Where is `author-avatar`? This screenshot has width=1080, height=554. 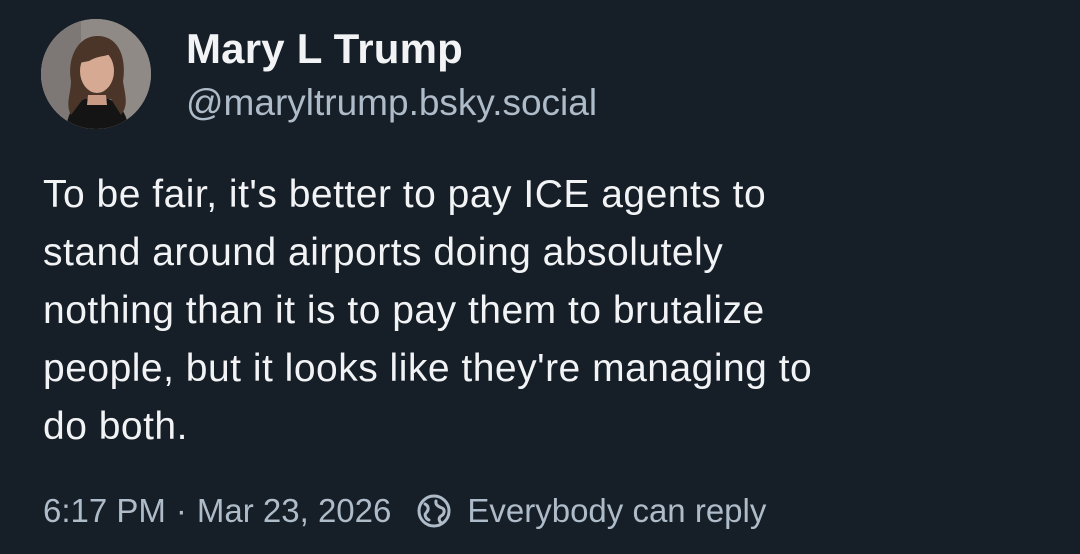
author-avatar is located at coordinates (96, 74).